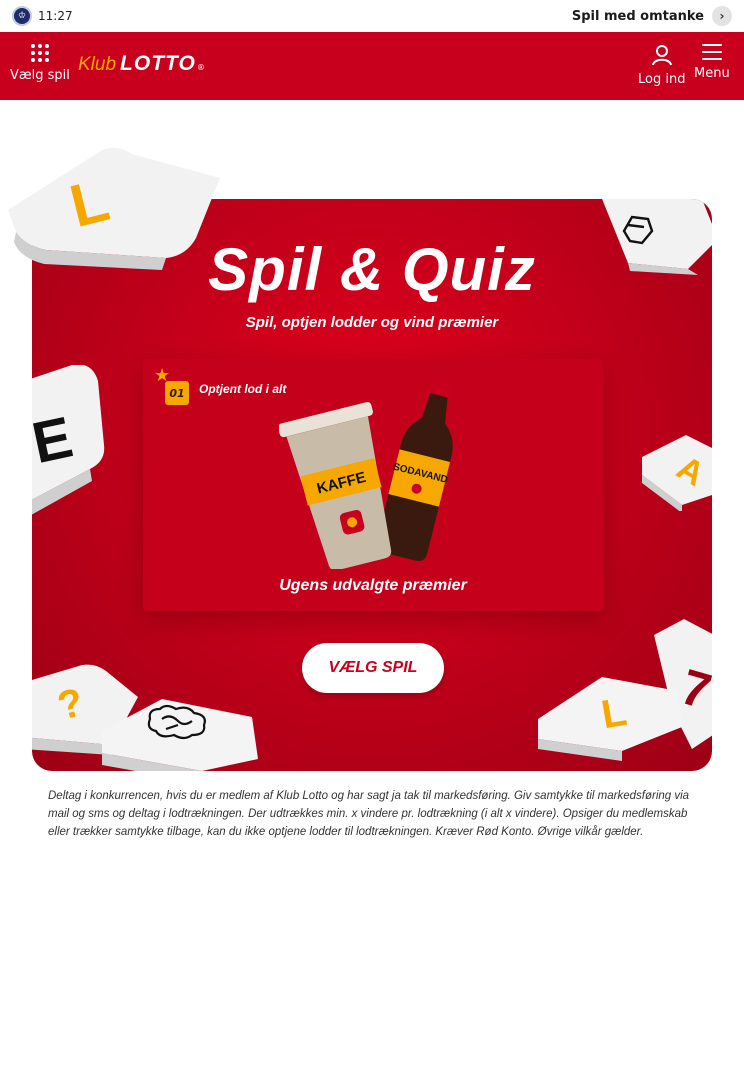 This screenshot has width=744, height=1074. What do you see at coordinates (373, 668) in the screenshot?
I see `choose-game-cta-button: VÆLG SPIL` at bounding box center [373, 668].